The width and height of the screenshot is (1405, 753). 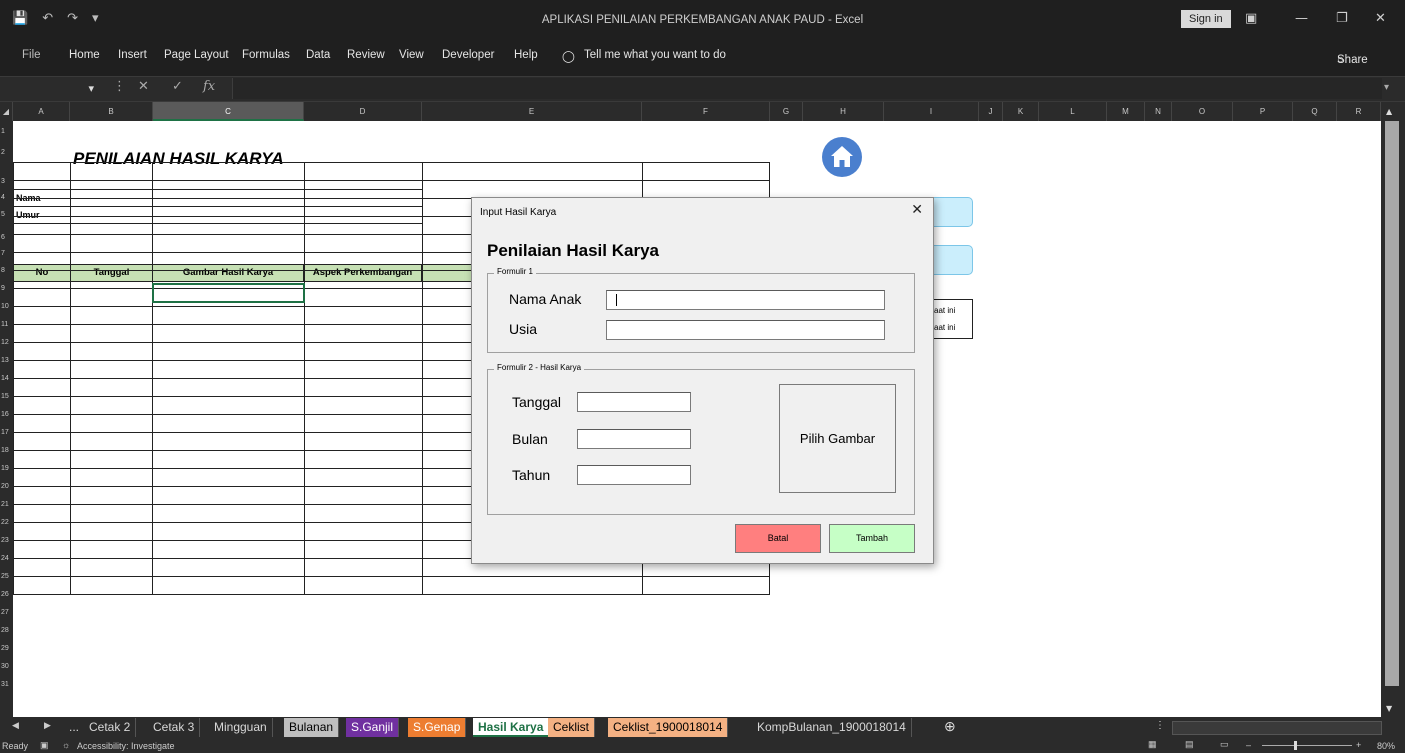 I want to click on row-header: 28, so click(x=6, y=630).